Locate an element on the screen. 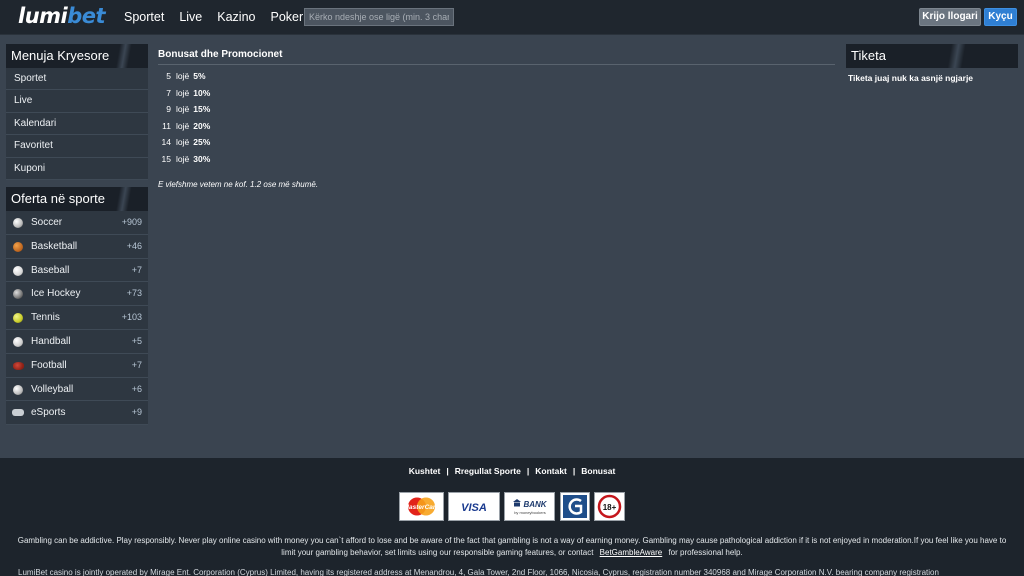  bank-logo: BANK by moneybookers is located at coordinates (529, 506).